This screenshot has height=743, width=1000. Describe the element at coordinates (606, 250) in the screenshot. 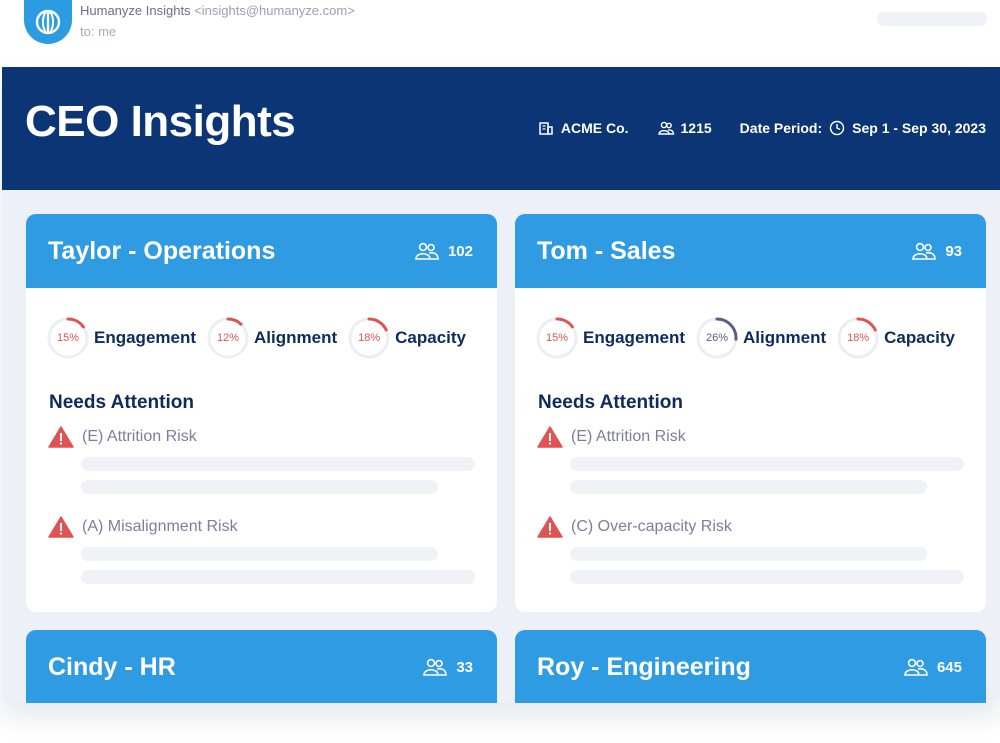

I see `card-title: Tom - Sales` at that location.